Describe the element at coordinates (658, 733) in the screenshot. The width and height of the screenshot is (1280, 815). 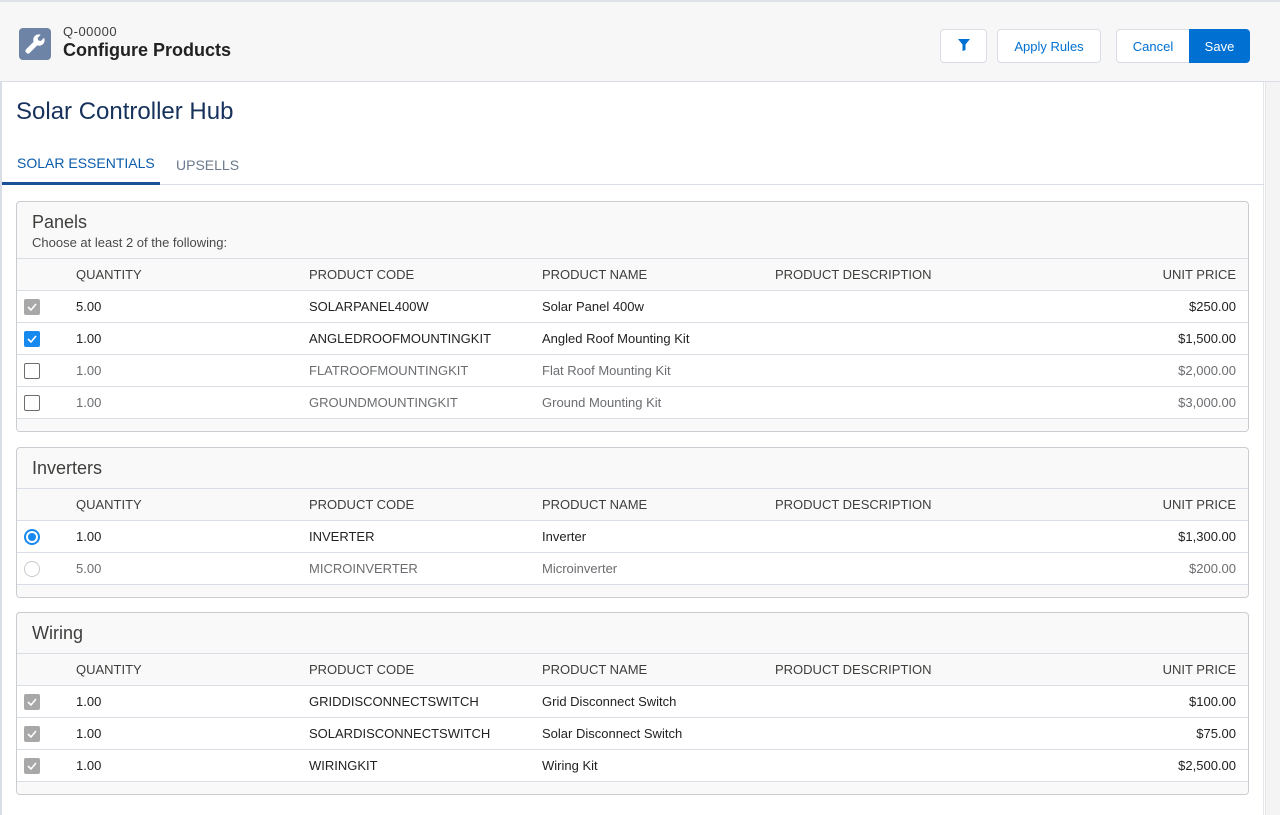
I see `product-name-cell: Solar Disconnect Switch` at that location.